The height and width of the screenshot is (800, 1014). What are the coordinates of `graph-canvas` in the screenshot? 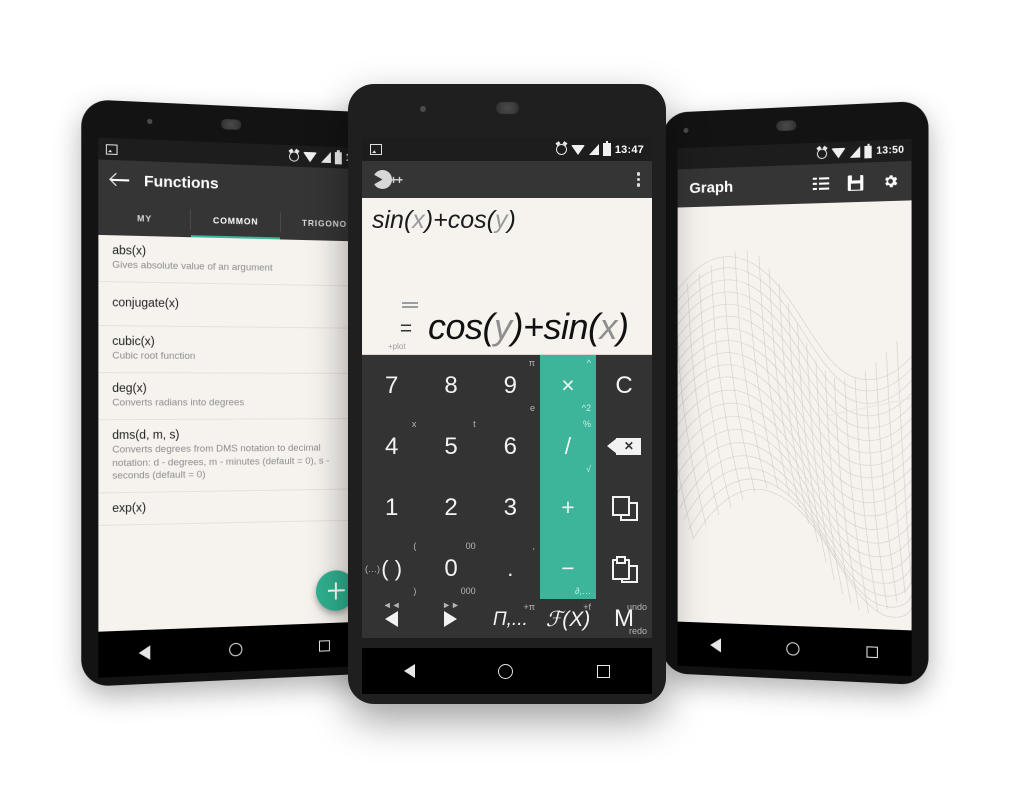 It's located at (794, 415).